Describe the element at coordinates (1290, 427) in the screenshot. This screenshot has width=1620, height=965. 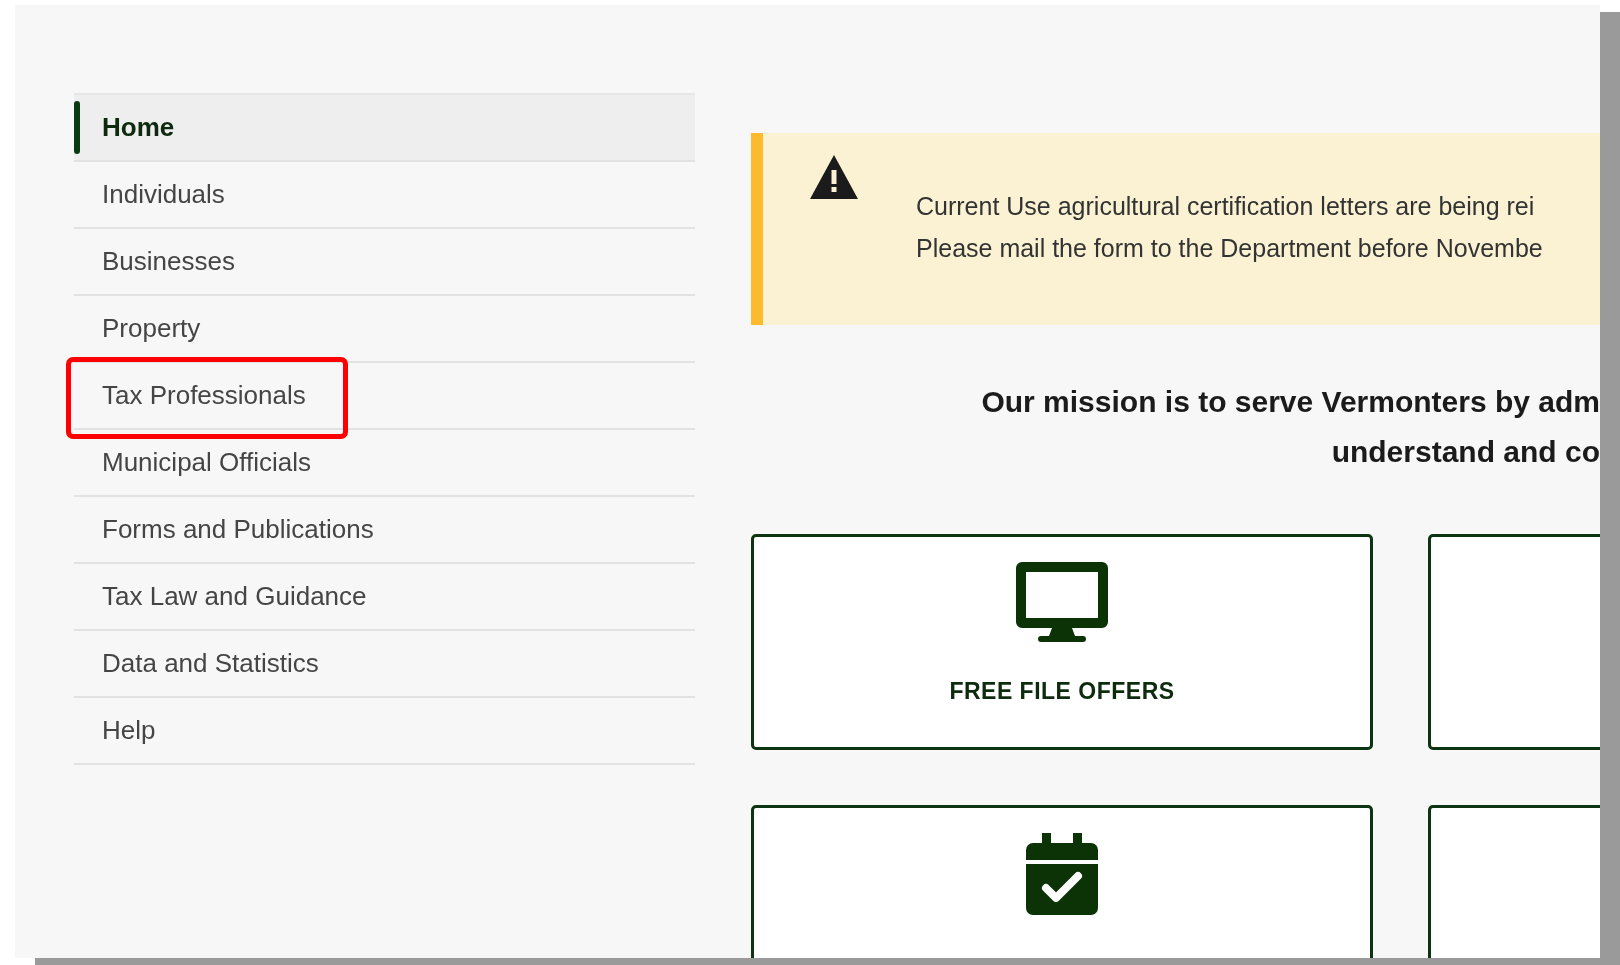
I see `mission-statement: Our mission is to serve Vermonters by adm understand and co` at that location.